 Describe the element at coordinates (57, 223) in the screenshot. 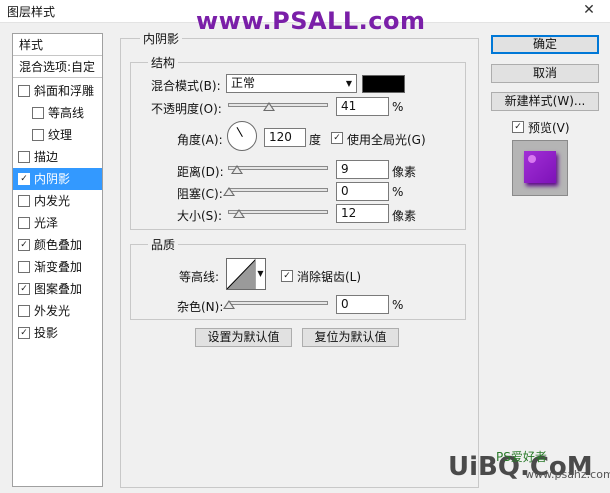

I see `style-item-satin: 光泽` at that location.